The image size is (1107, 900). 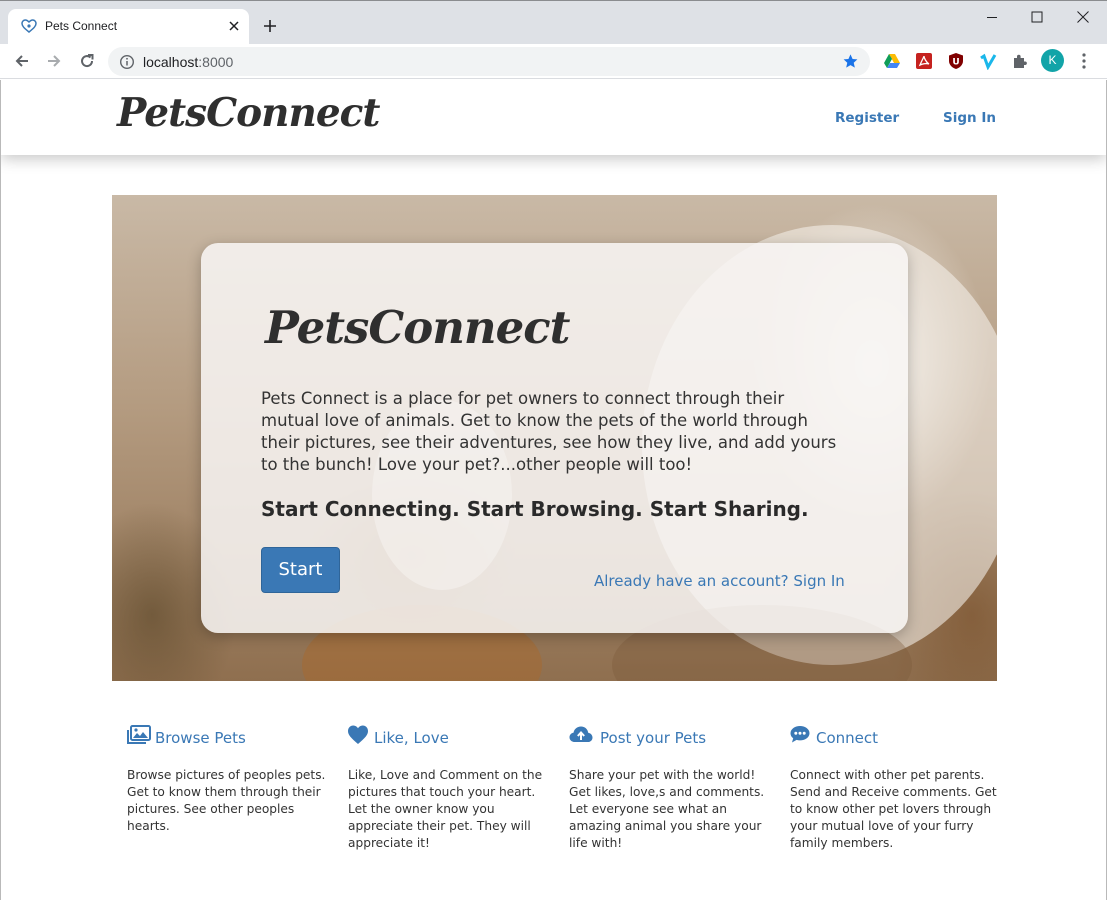 What do you see at coordinates (489, 61) in the screenshot?
I see `address-bar: localhost:8000` at bounding box center [489, 61].